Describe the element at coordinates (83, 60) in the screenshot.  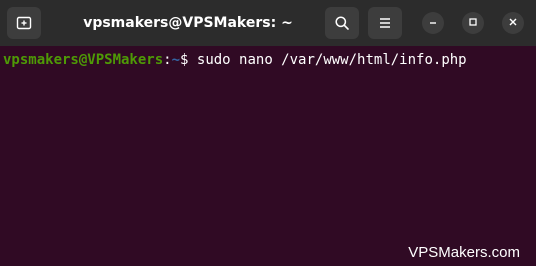
I see `prompt-user: vpsmakers@VPSMakers` at that location.